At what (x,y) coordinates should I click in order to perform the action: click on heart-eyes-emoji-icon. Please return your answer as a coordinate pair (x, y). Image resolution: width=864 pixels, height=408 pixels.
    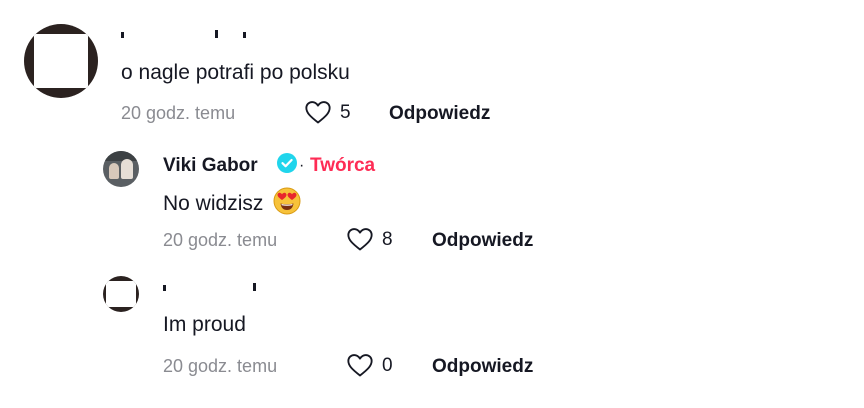
    Looking at the image, I should click on (287, 201).